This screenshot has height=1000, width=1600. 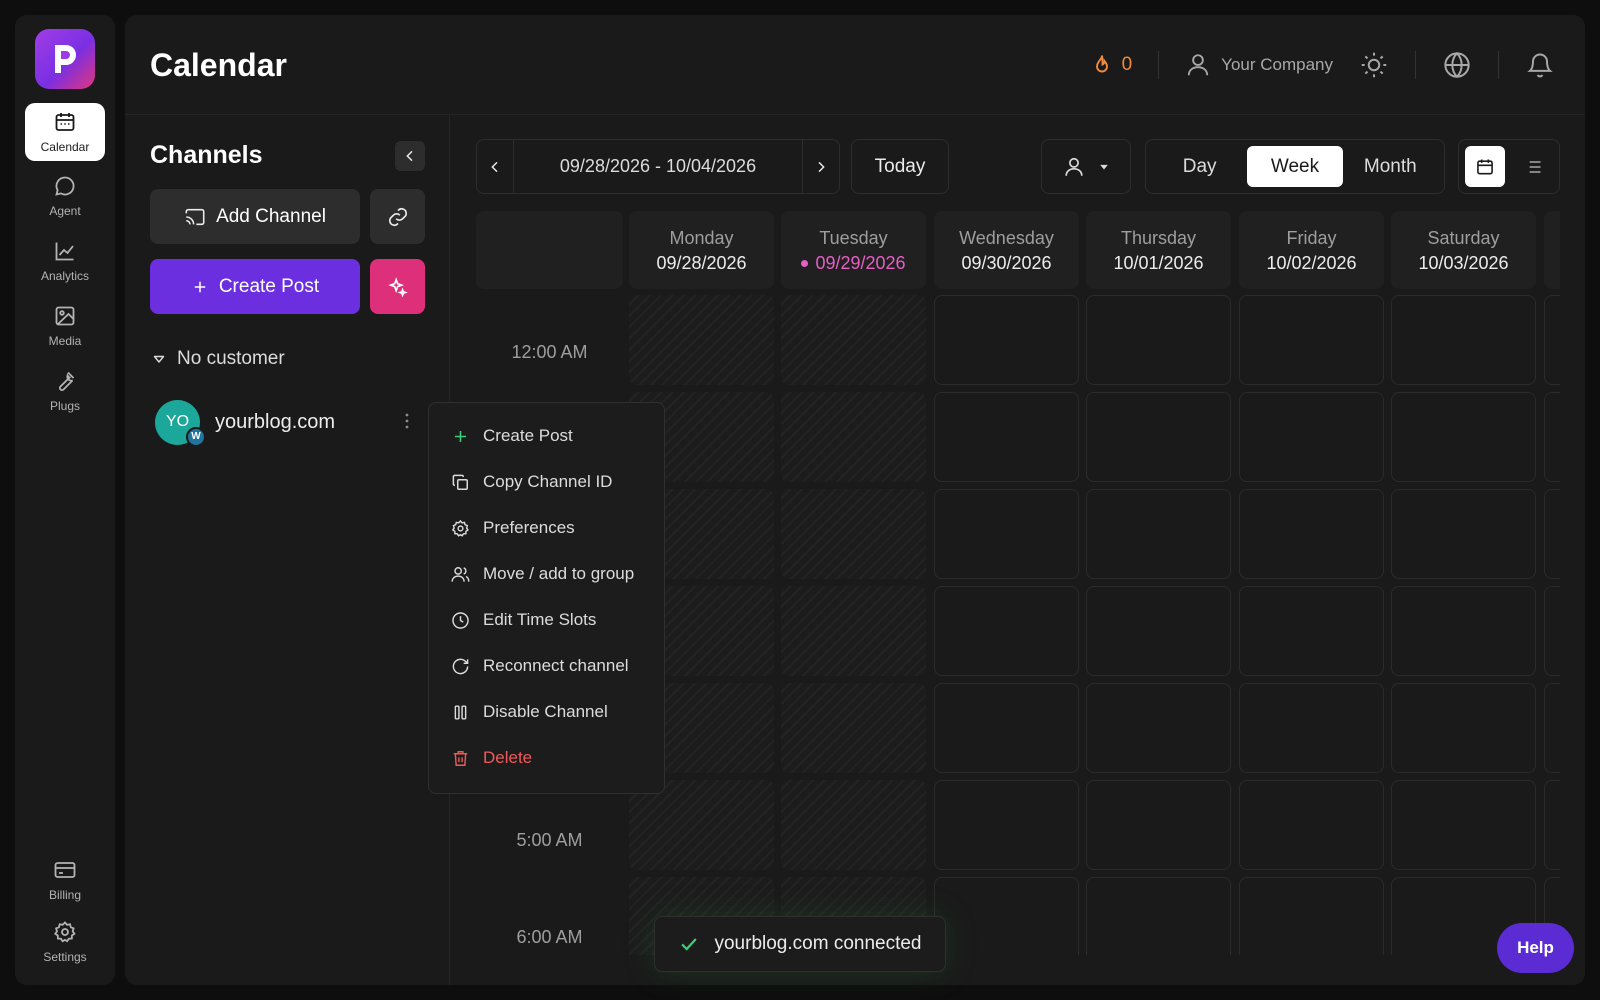 What do you see at coordinates (65, 880) in the screenshot?
I see `sidebar-item-billing: Billing` at bounding box center [65, 880].